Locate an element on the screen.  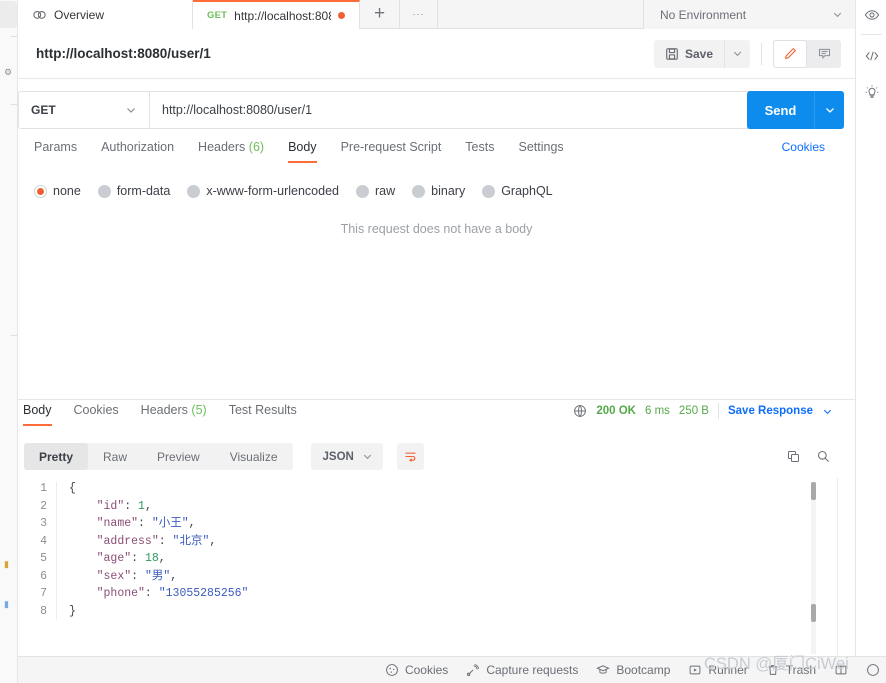
url-input: http://localhost:8080/user/1 is located at coordinates (463, 110).